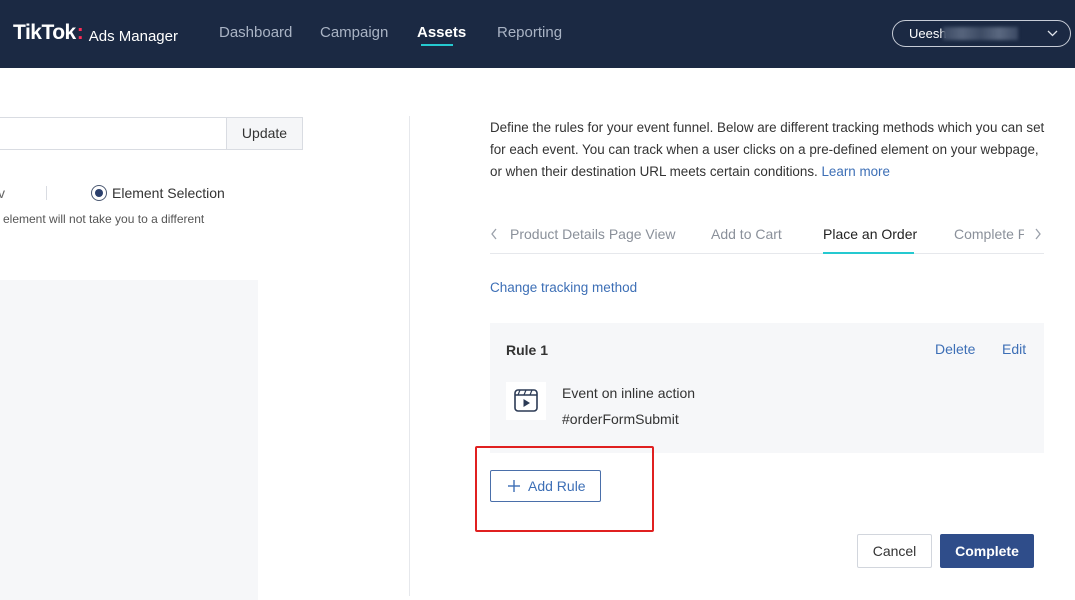 This screenshot has width=1075, height=600. I want to click on delete-rule-button: Delete, so click(955, 349).